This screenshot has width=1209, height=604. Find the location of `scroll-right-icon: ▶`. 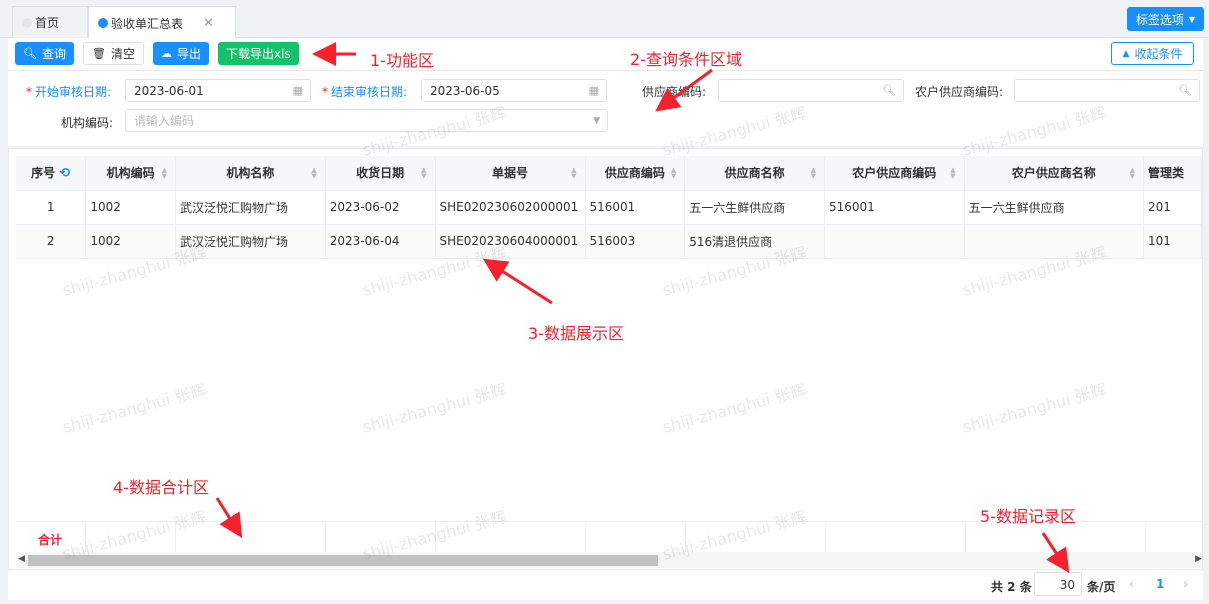

scroll-right-icon: ▶ is located at coordinates (1198, 559).